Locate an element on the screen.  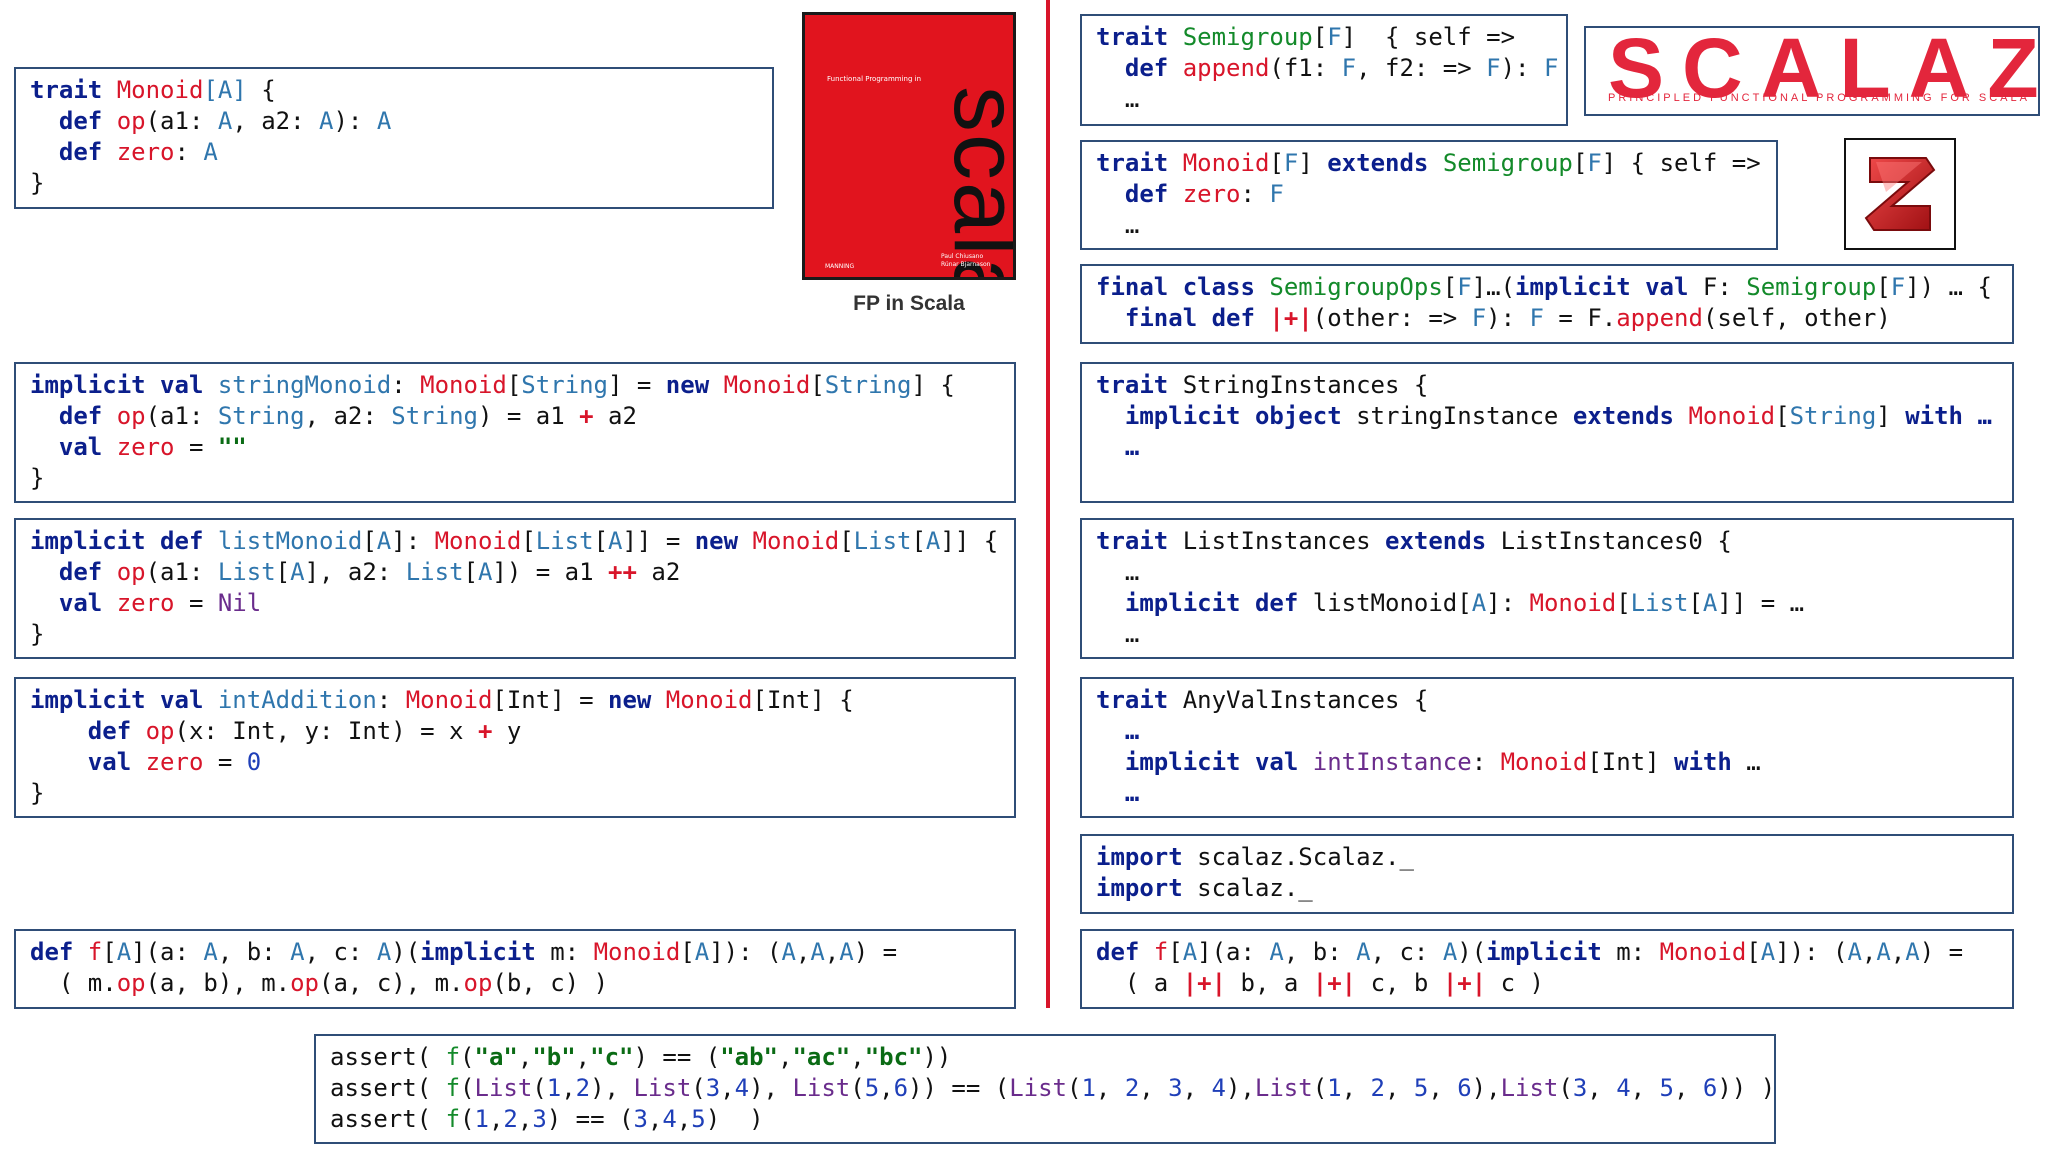
code-token: ] { is located at coordinates (933, 385).